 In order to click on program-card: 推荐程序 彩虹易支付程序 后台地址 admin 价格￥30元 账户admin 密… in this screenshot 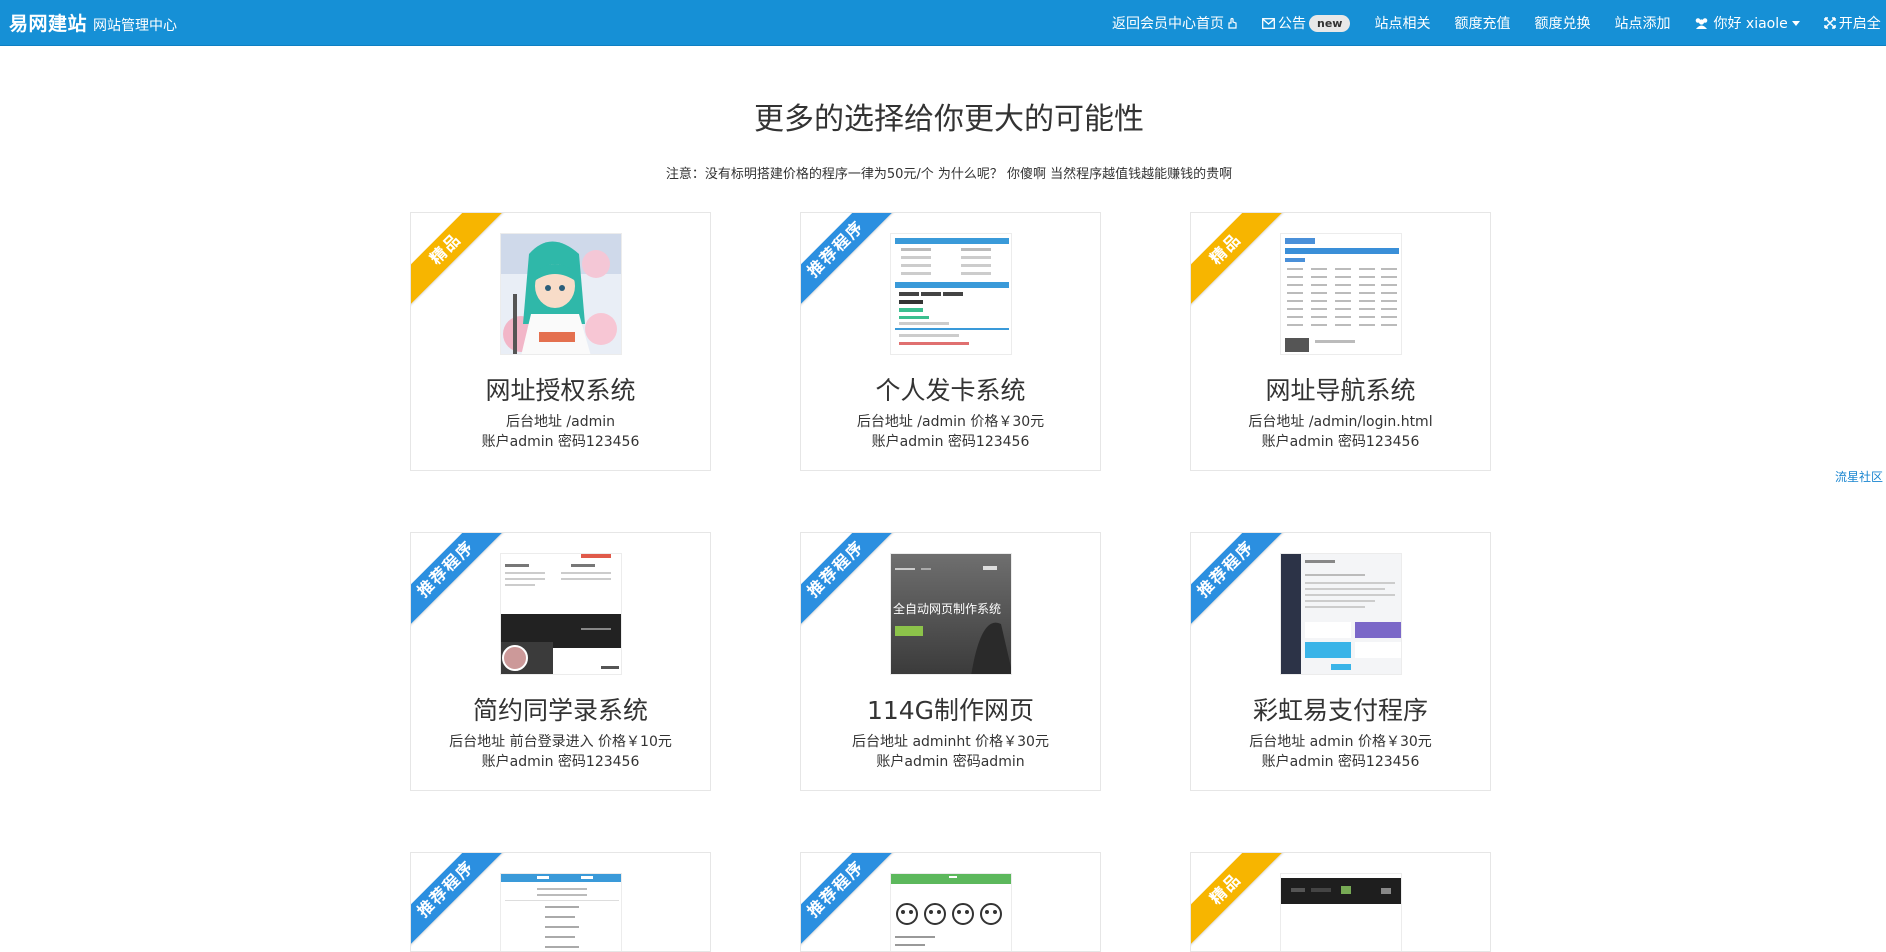, I will do `click(1340, 661)`.